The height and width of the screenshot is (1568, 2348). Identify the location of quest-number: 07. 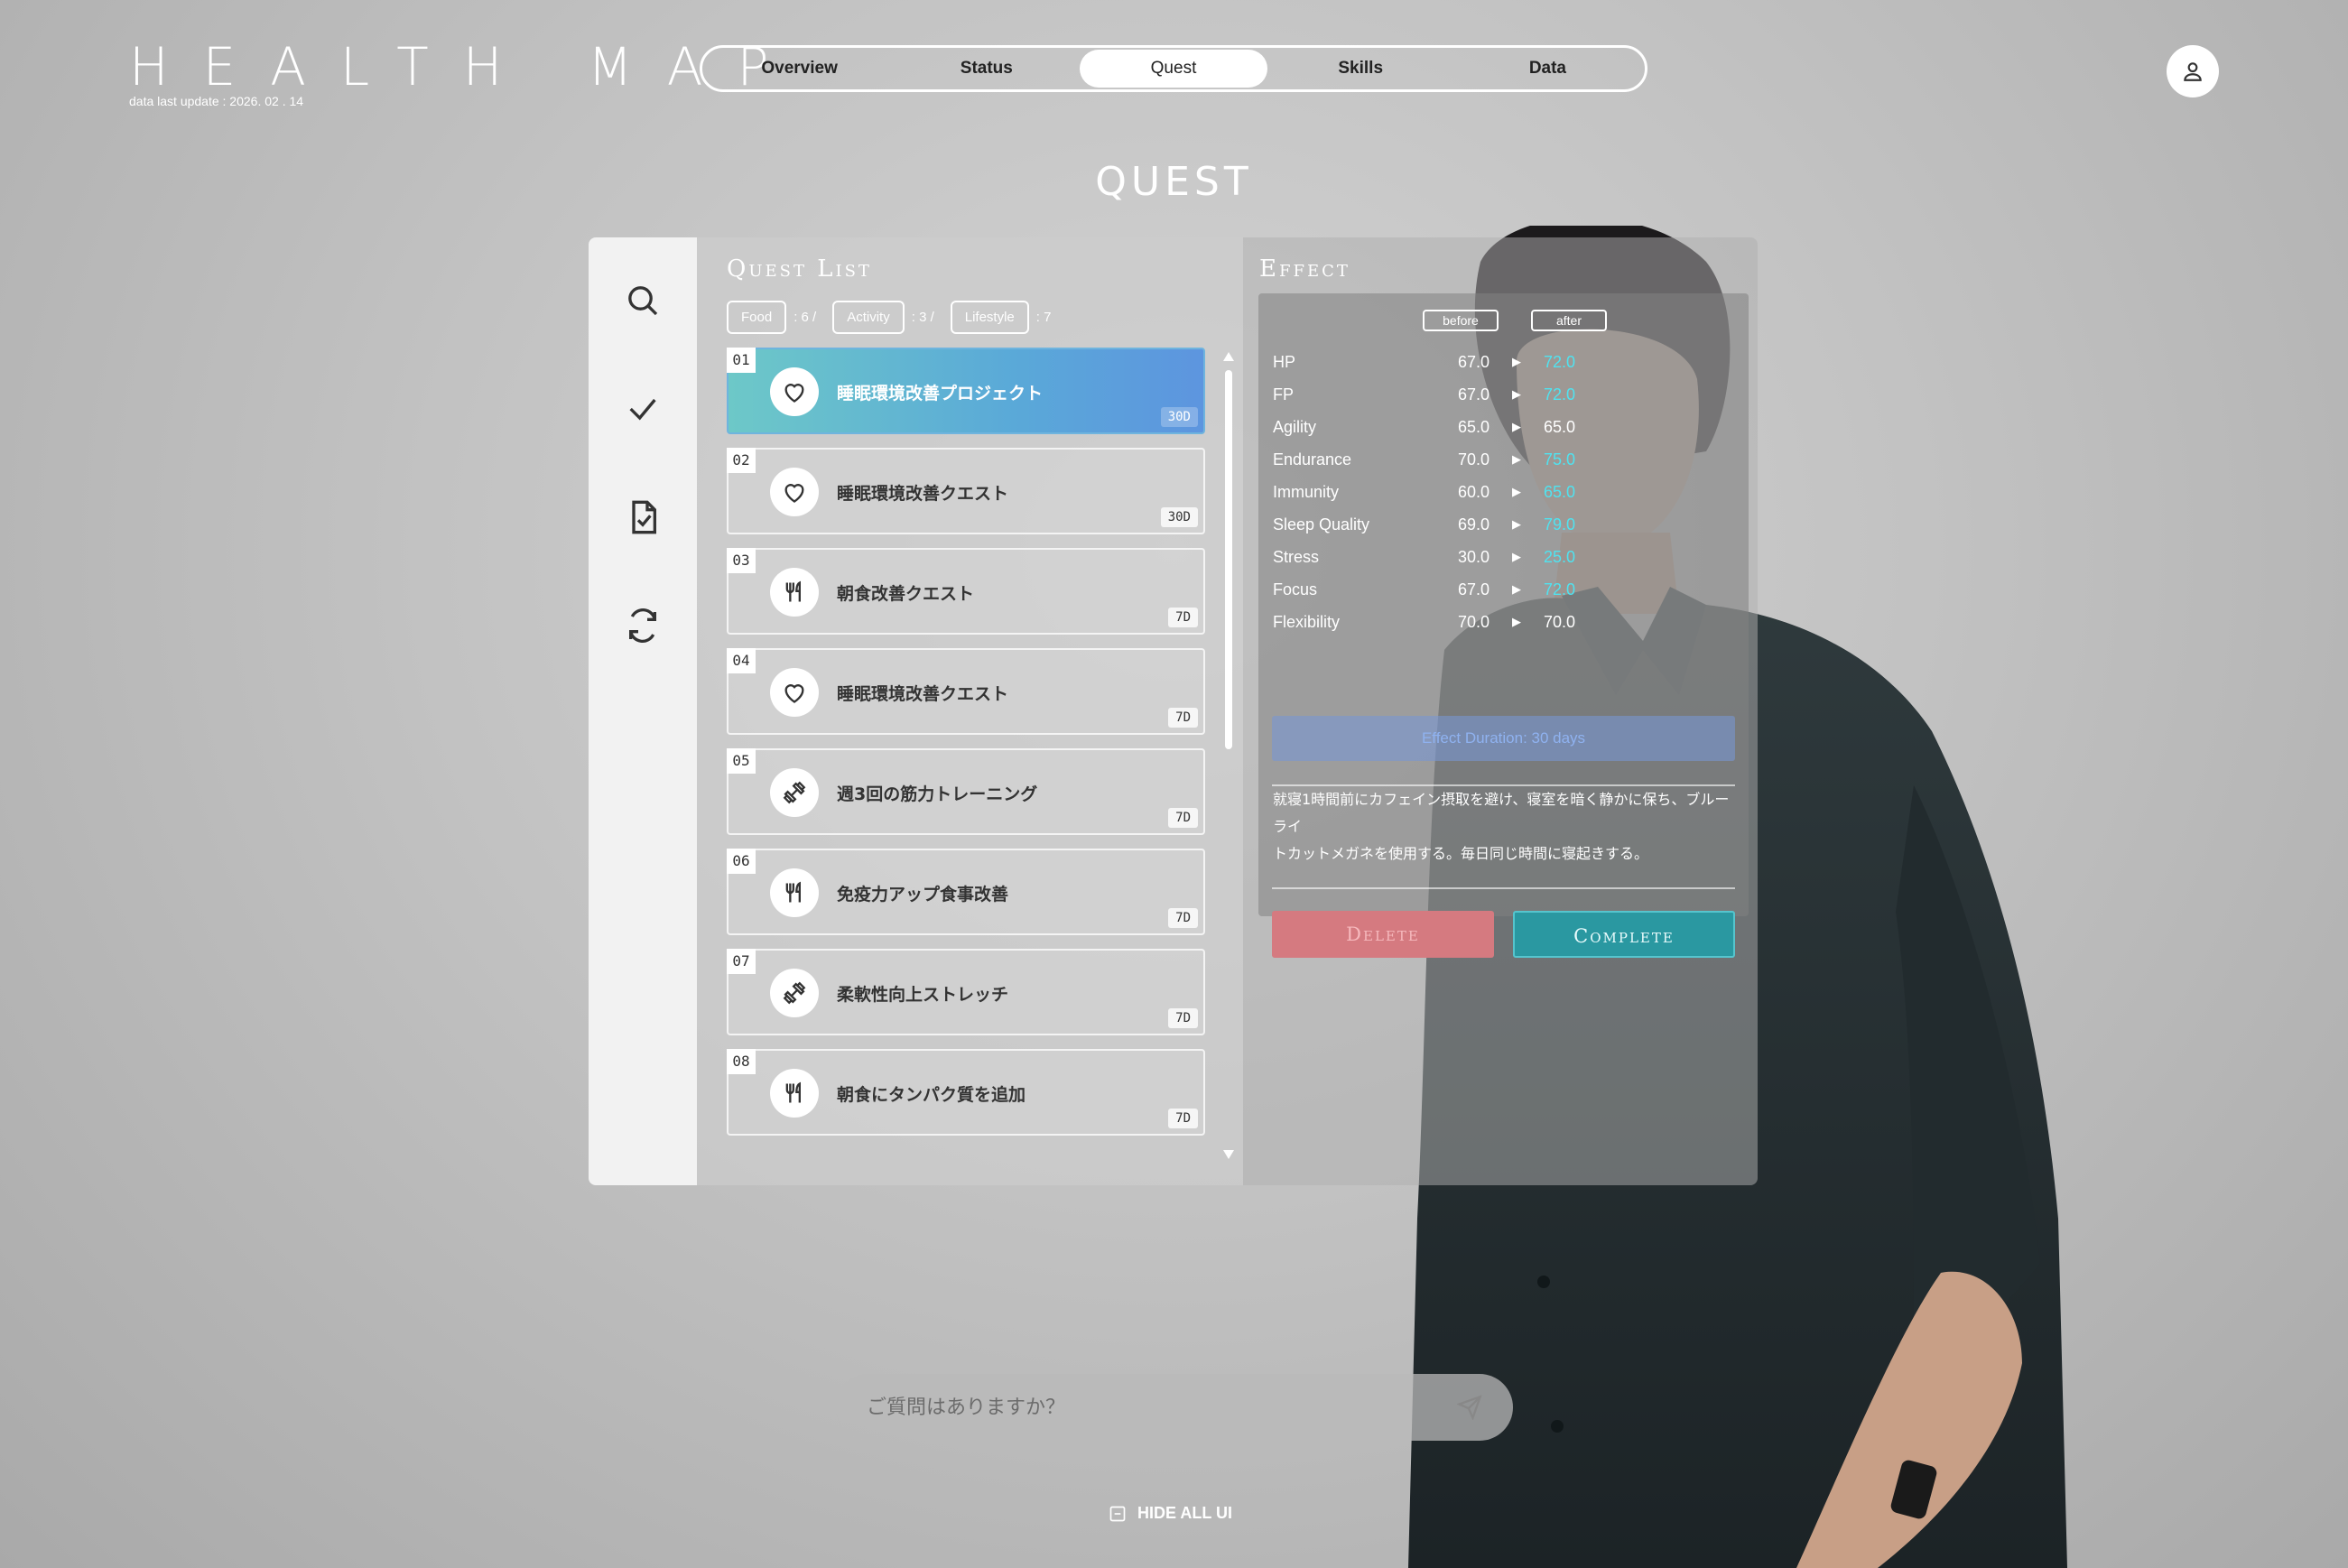
(742, 961).